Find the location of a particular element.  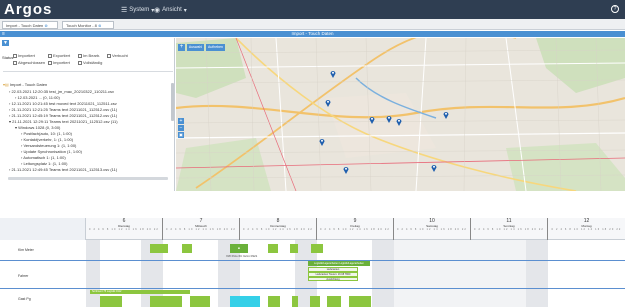

layers-icon: ▣ is located at coordinates (181, 135).